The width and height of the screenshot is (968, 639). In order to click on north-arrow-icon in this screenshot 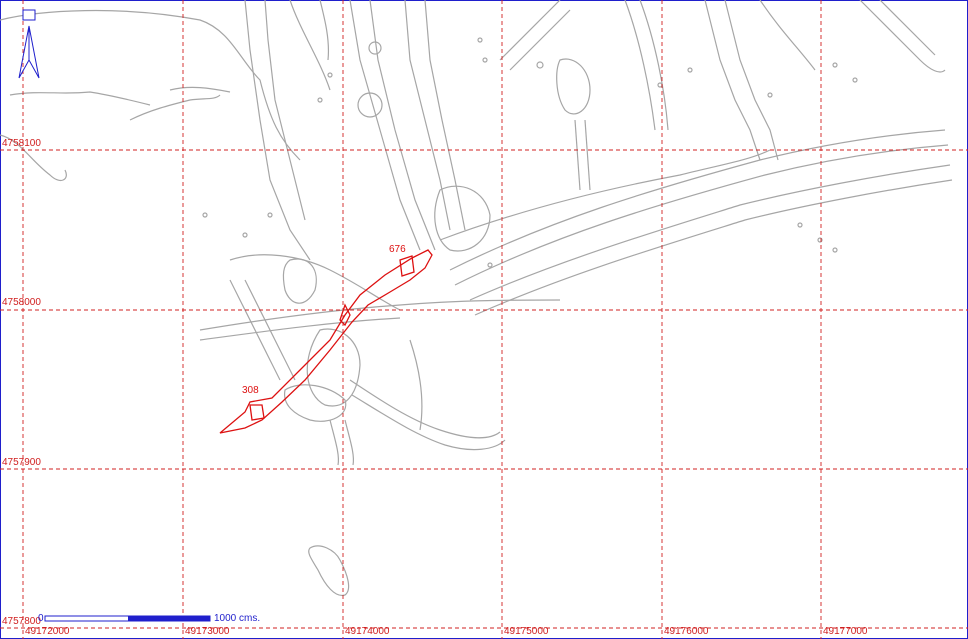, I will do `click(29, 44)`.